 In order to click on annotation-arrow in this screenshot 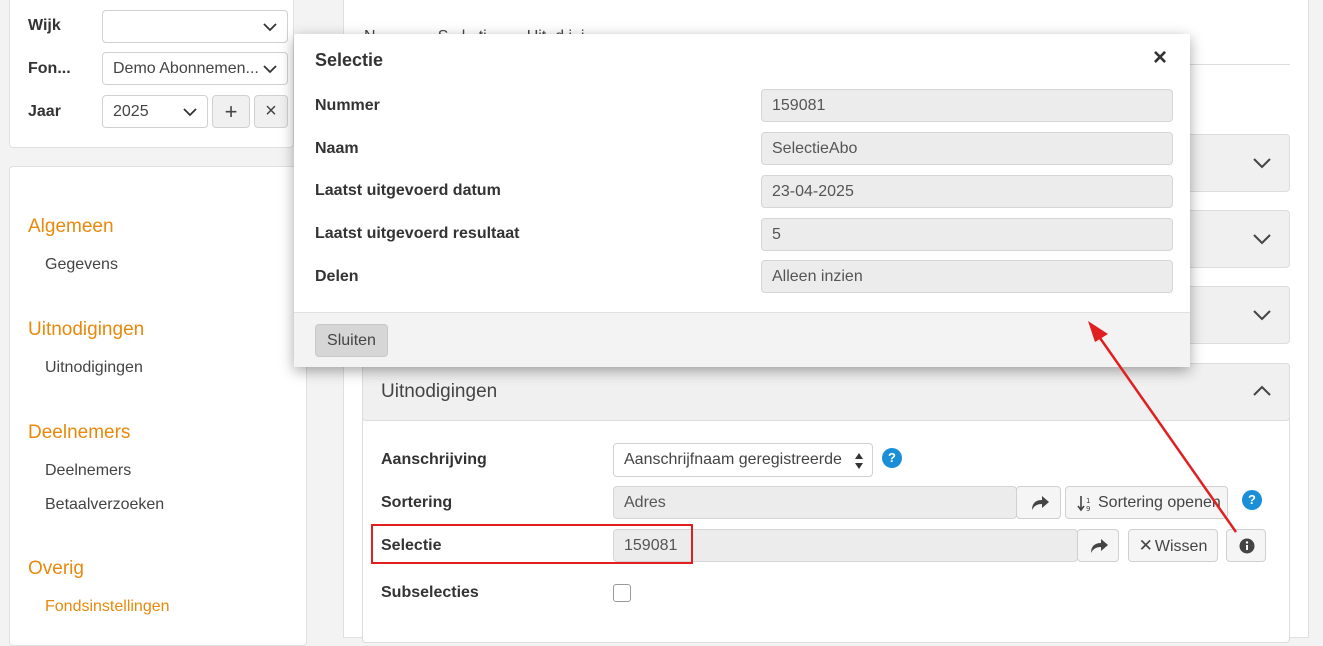, I will do `click(1163, 427)`.